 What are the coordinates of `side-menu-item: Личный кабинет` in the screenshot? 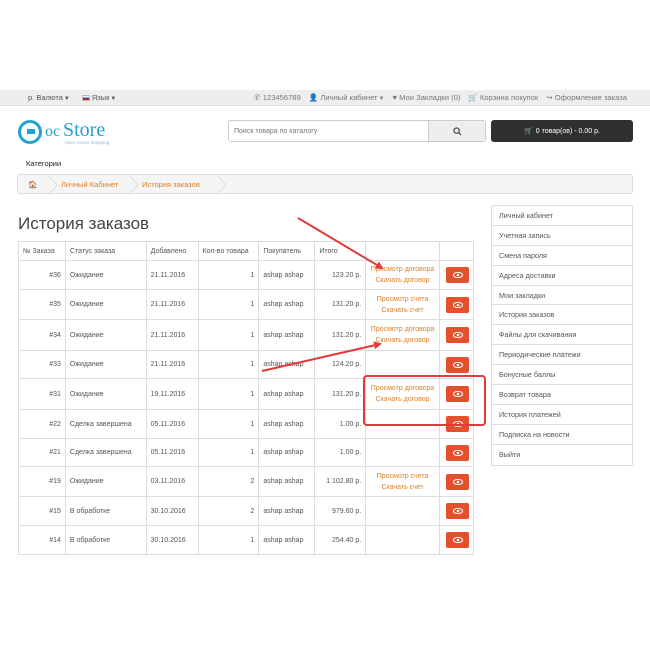 It's located at (562, 216).